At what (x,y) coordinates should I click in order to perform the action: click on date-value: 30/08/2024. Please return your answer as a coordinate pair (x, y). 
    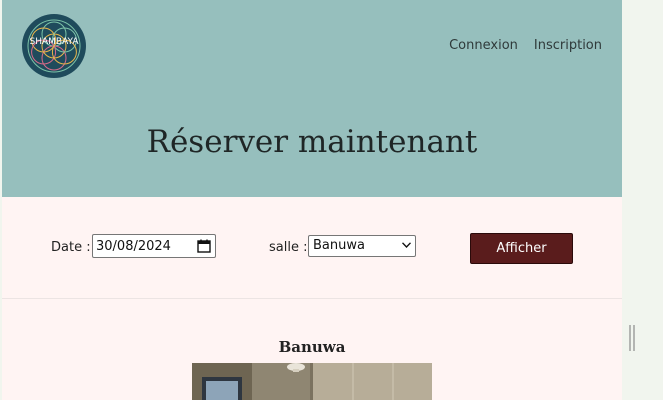
    Looking at the image, I should click on (133, 246).